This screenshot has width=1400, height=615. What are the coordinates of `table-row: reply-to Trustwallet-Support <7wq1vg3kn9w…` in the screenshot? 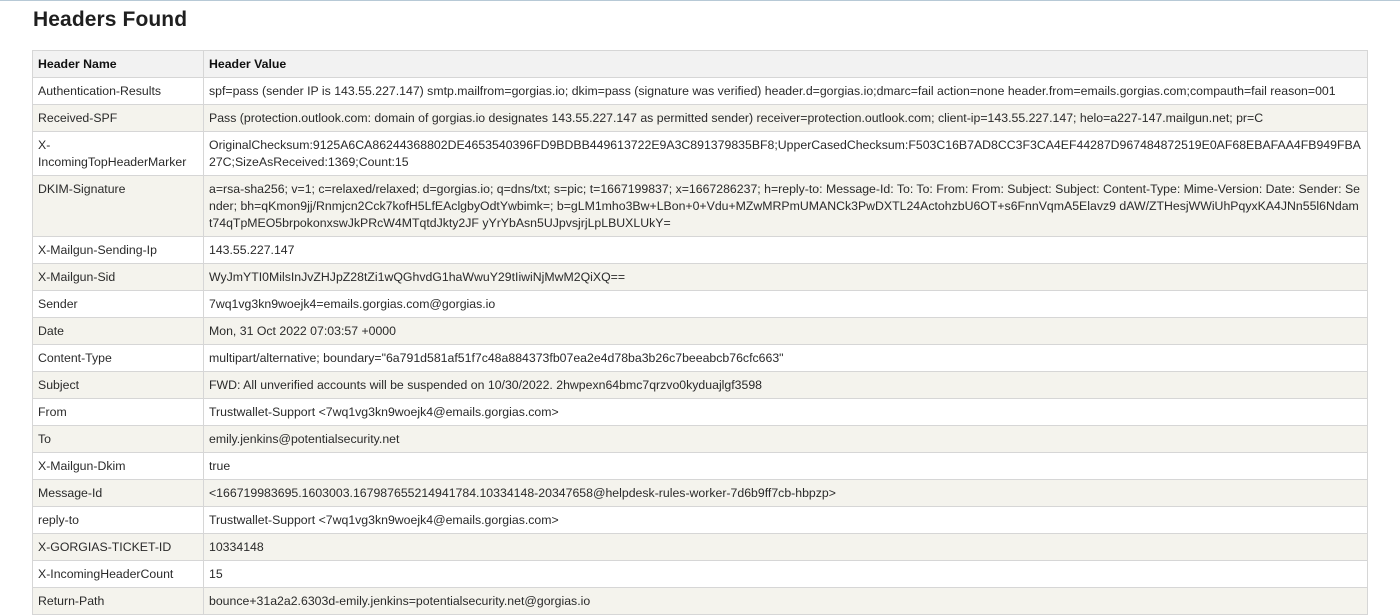 It's located at (700, 520).